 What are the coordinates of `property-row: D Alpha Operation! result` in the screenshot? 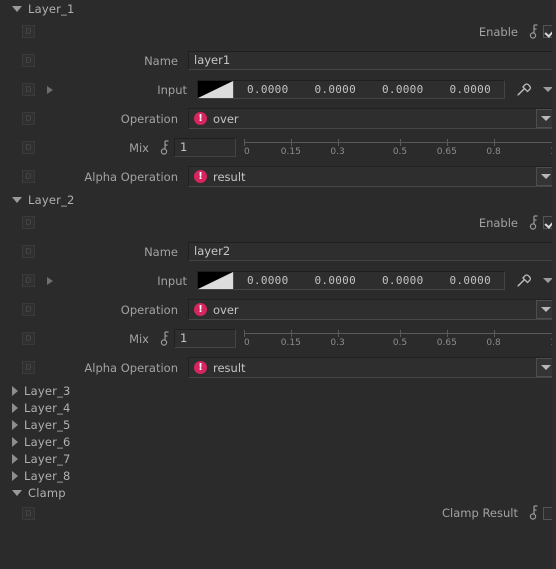 It's located at (278, 176).